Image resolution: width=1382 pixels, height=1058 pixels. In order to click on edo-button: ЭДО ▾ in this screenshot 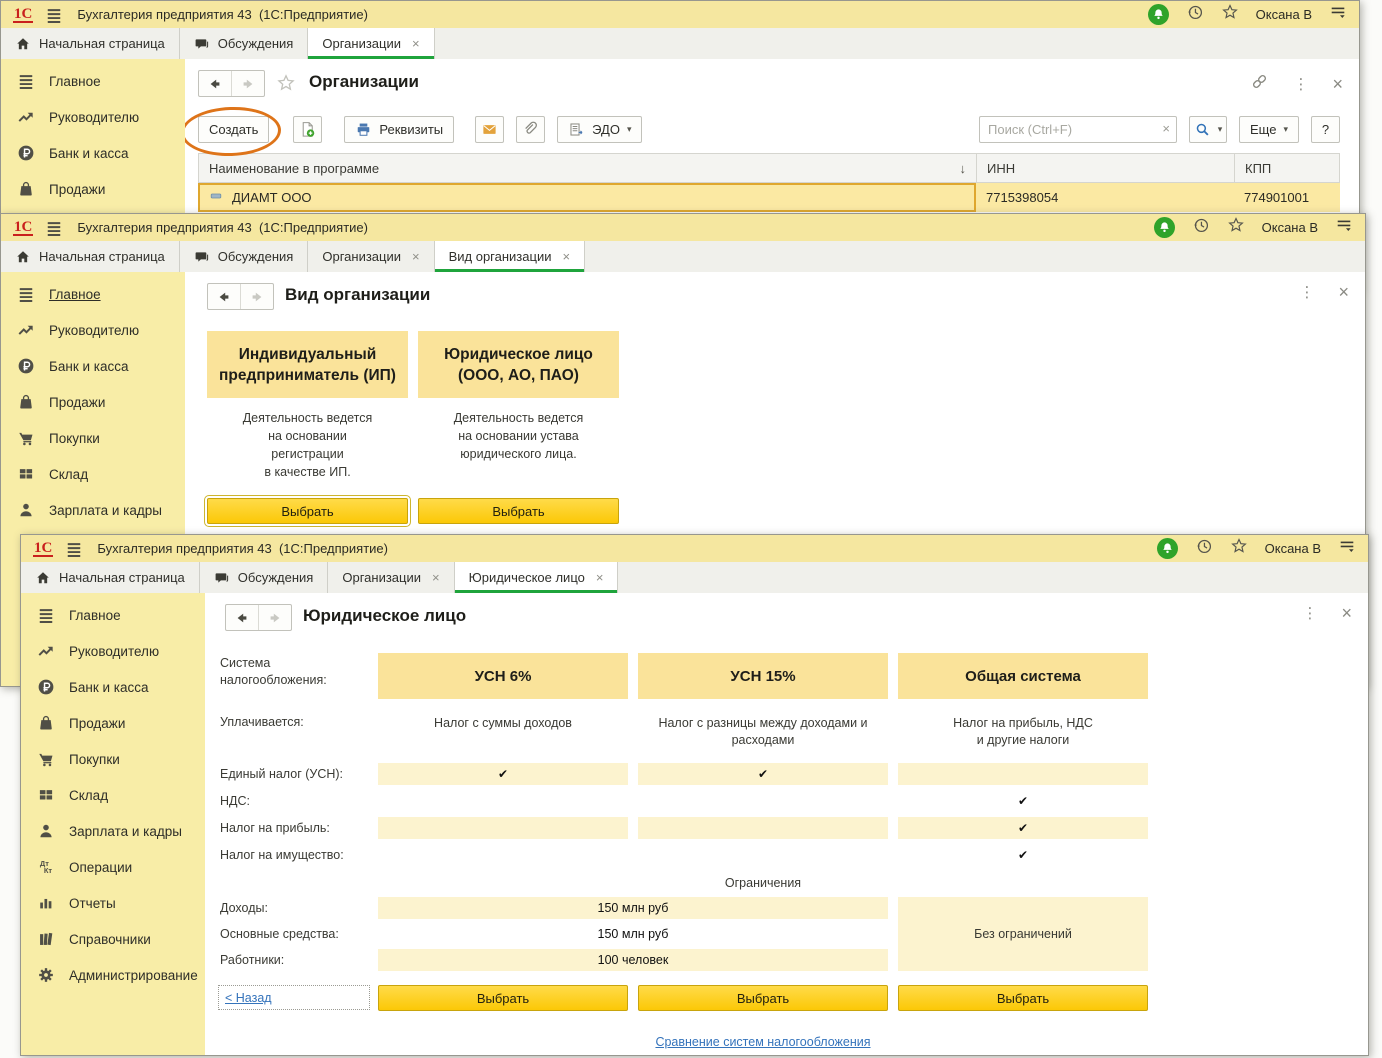, I will do `click(600, 129)`.